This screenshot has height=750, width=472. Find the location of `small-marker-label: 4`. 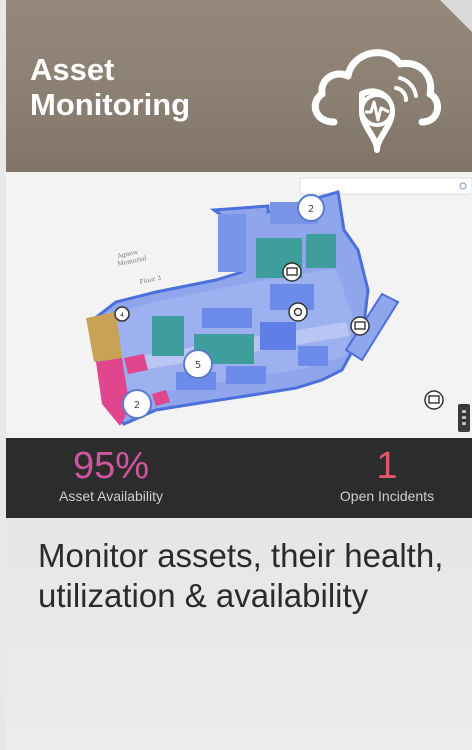

small-marker-label: 4 is located at coordinates (122, 315).